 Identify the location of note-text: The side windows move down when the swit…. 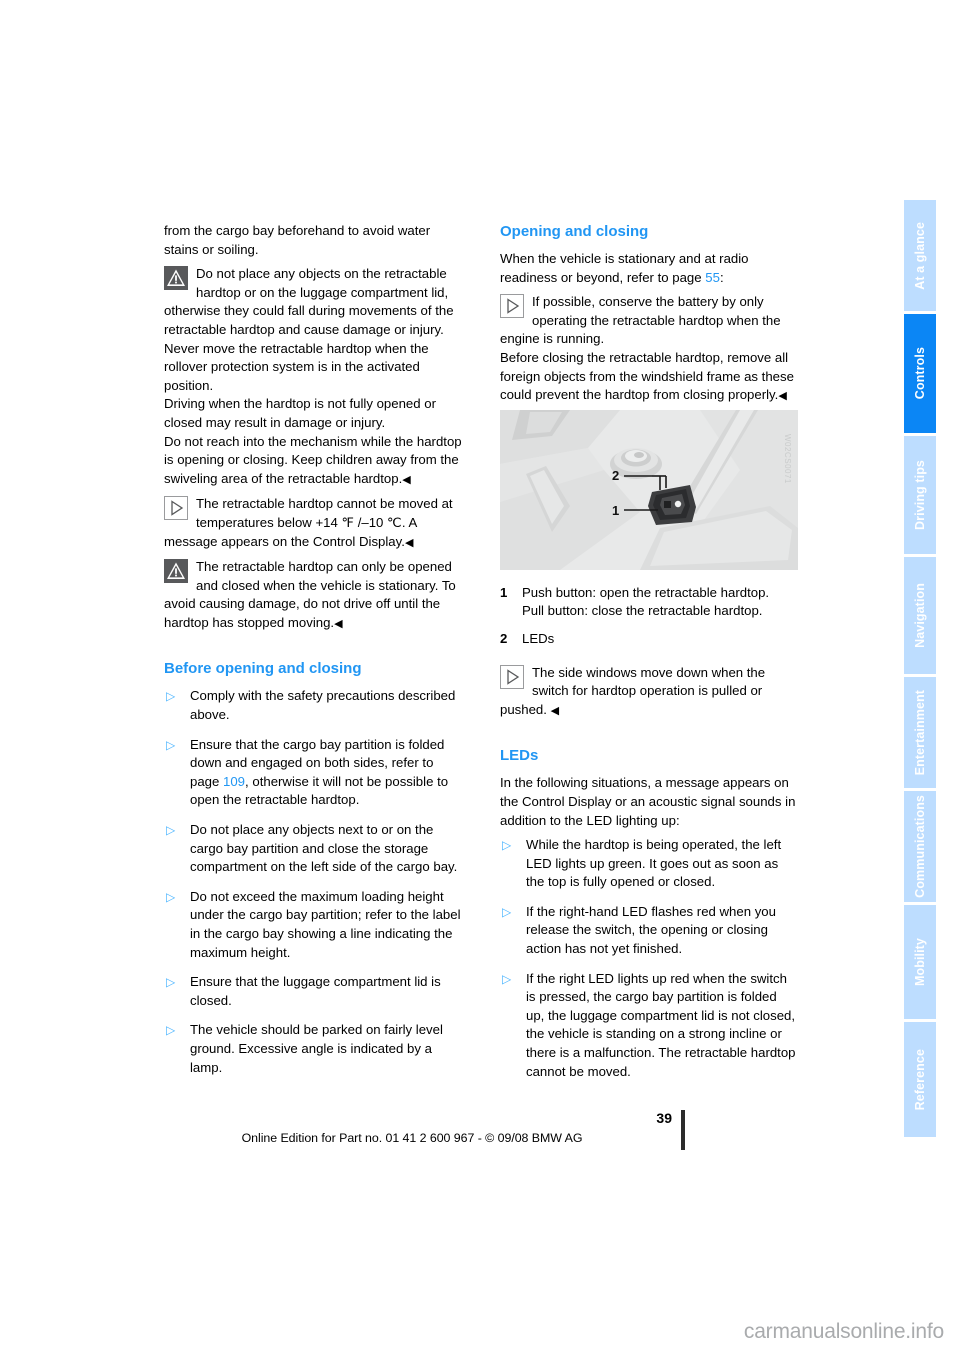
(633, 690).